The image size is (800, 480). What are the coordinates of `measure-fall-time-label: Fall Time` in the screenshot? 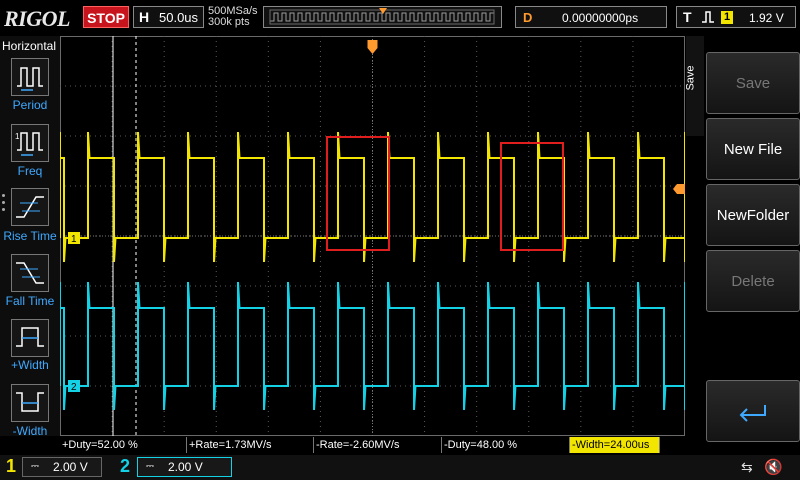 It's located at (30, 301).